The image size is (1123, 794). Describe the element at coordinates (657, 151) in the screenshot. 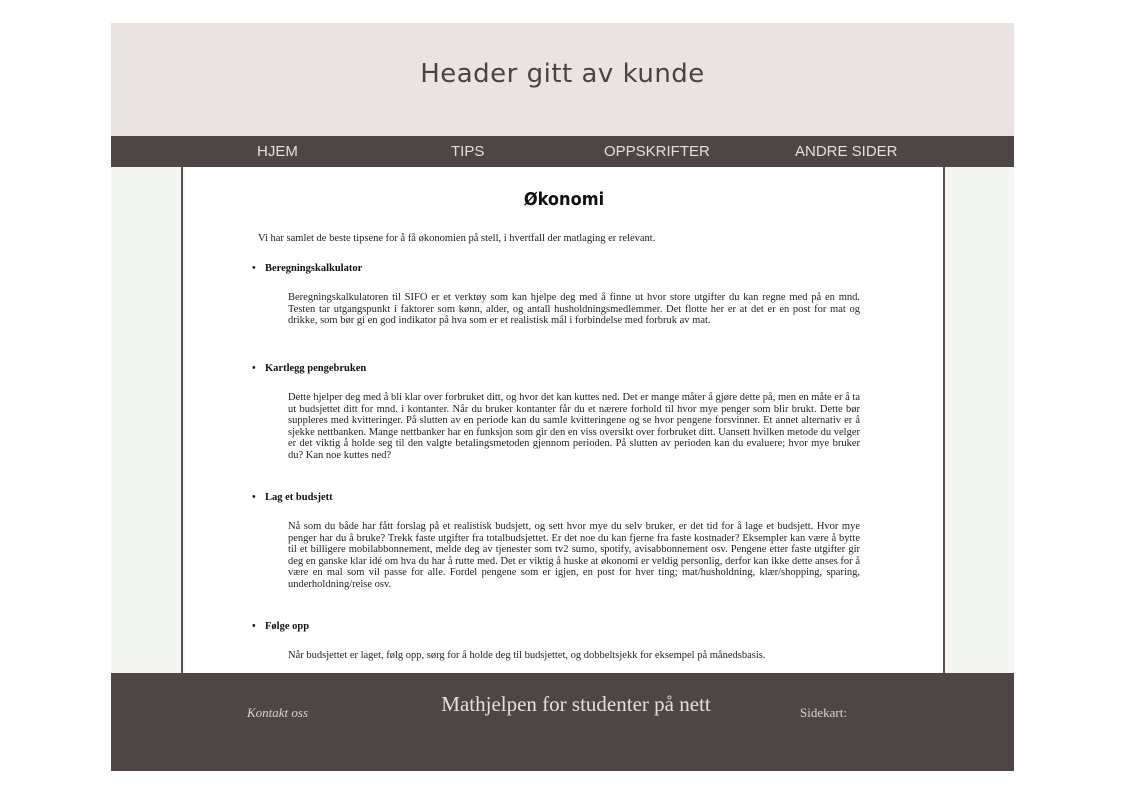

I see `nav-item-oppskrifter: OPPSKRIFTER` at that location.